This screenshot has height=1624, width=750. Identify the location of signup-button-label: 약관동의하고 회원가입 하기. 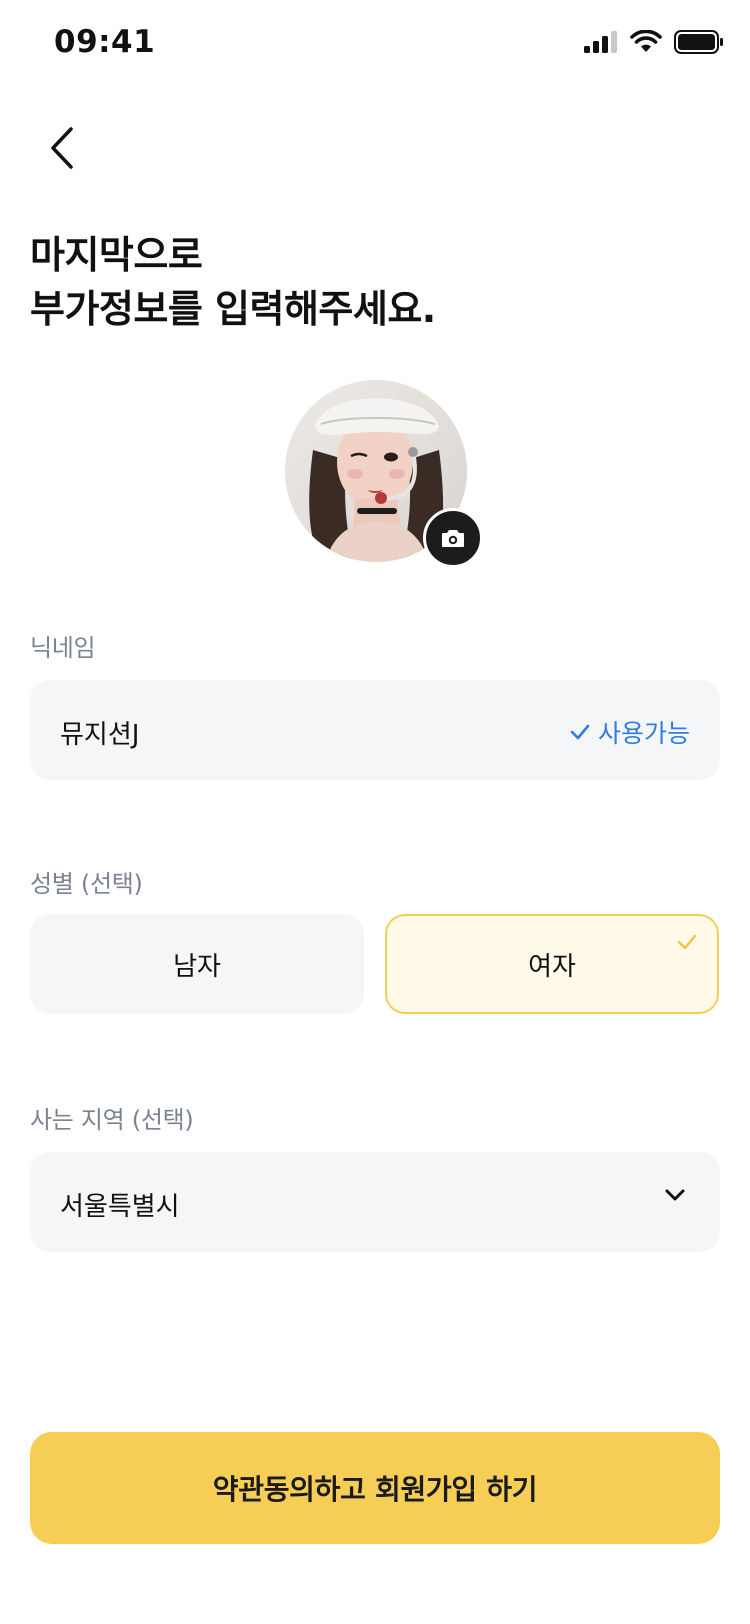
(375, 1489).